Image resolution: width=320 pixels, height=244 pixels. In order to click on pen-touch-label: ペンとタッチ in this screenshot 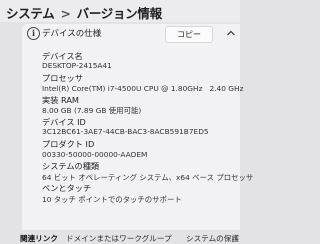, I will do `click(67, 188)`.